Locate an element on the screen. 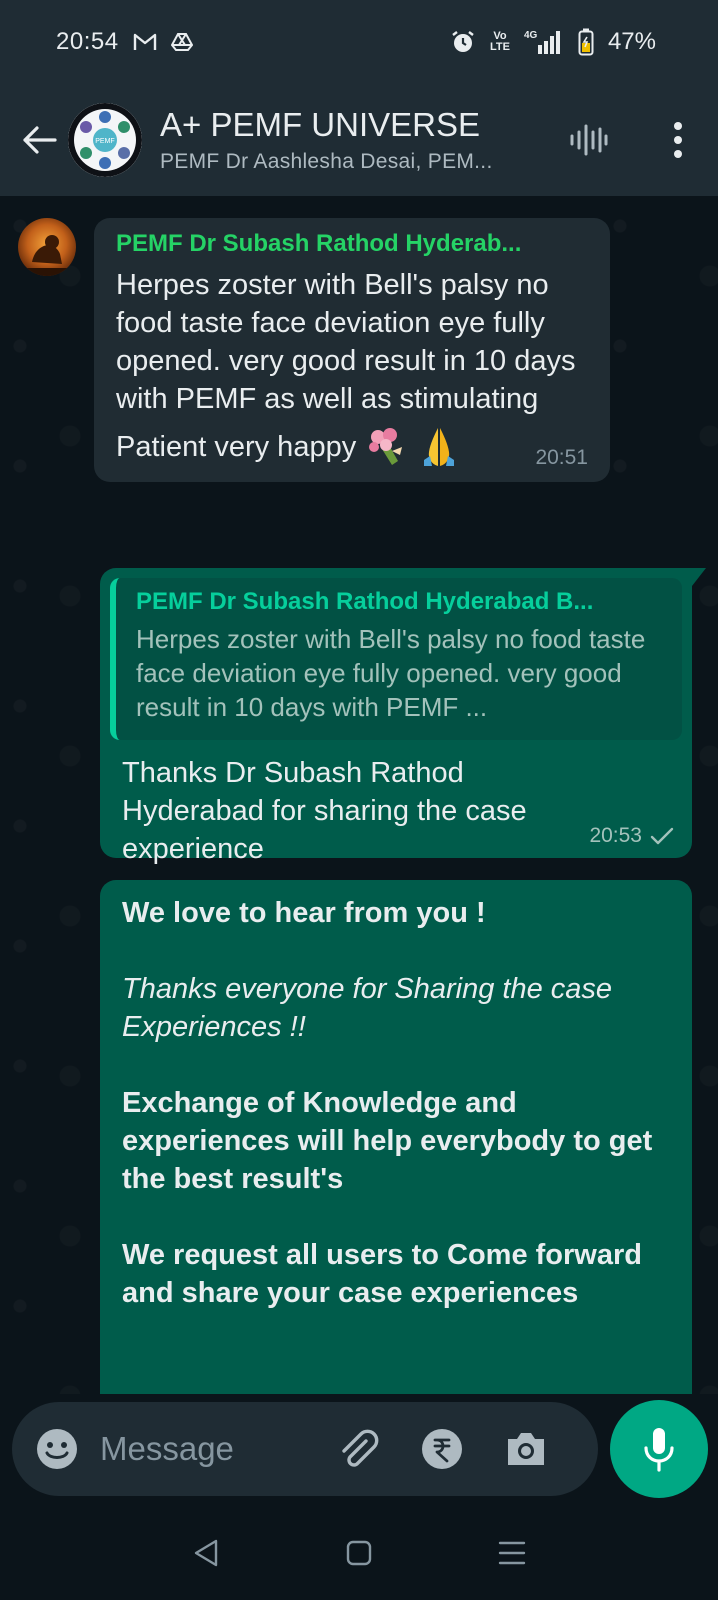 The height and width of the screenshot is (1600, 718). battery-level: 47% is located at coordinates (631, 41).